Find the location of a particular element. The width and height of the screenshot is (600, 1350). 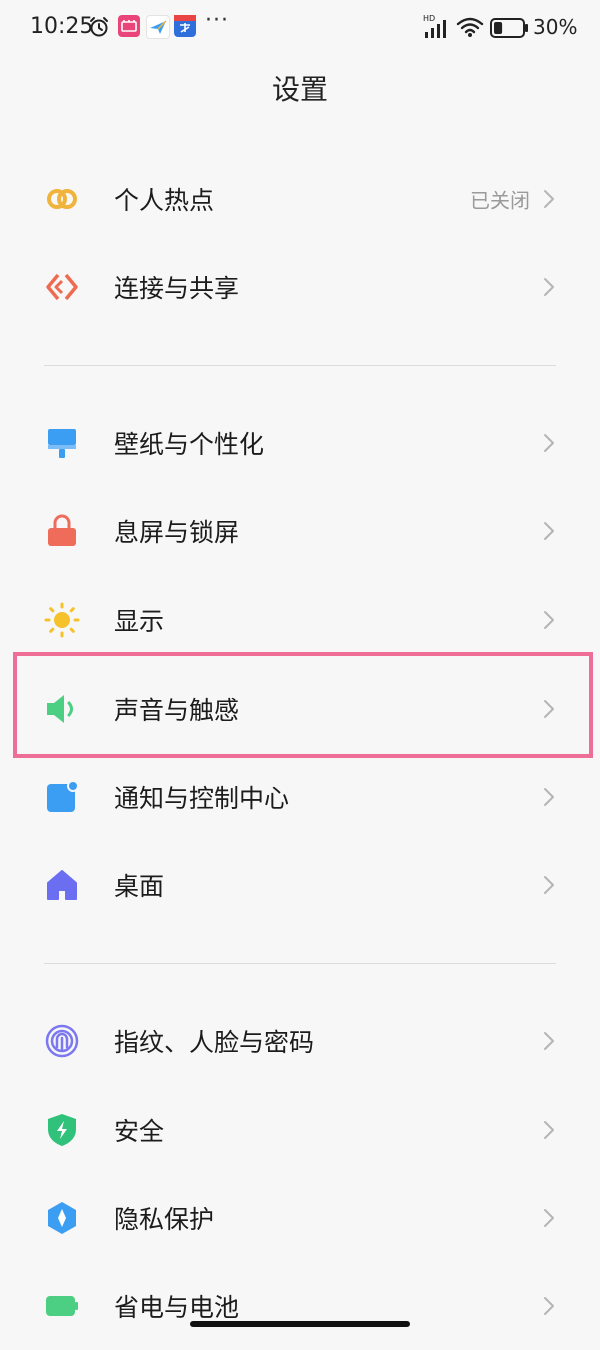

settings-item-label: 连接与共享 is located at coordinates (177, 288).